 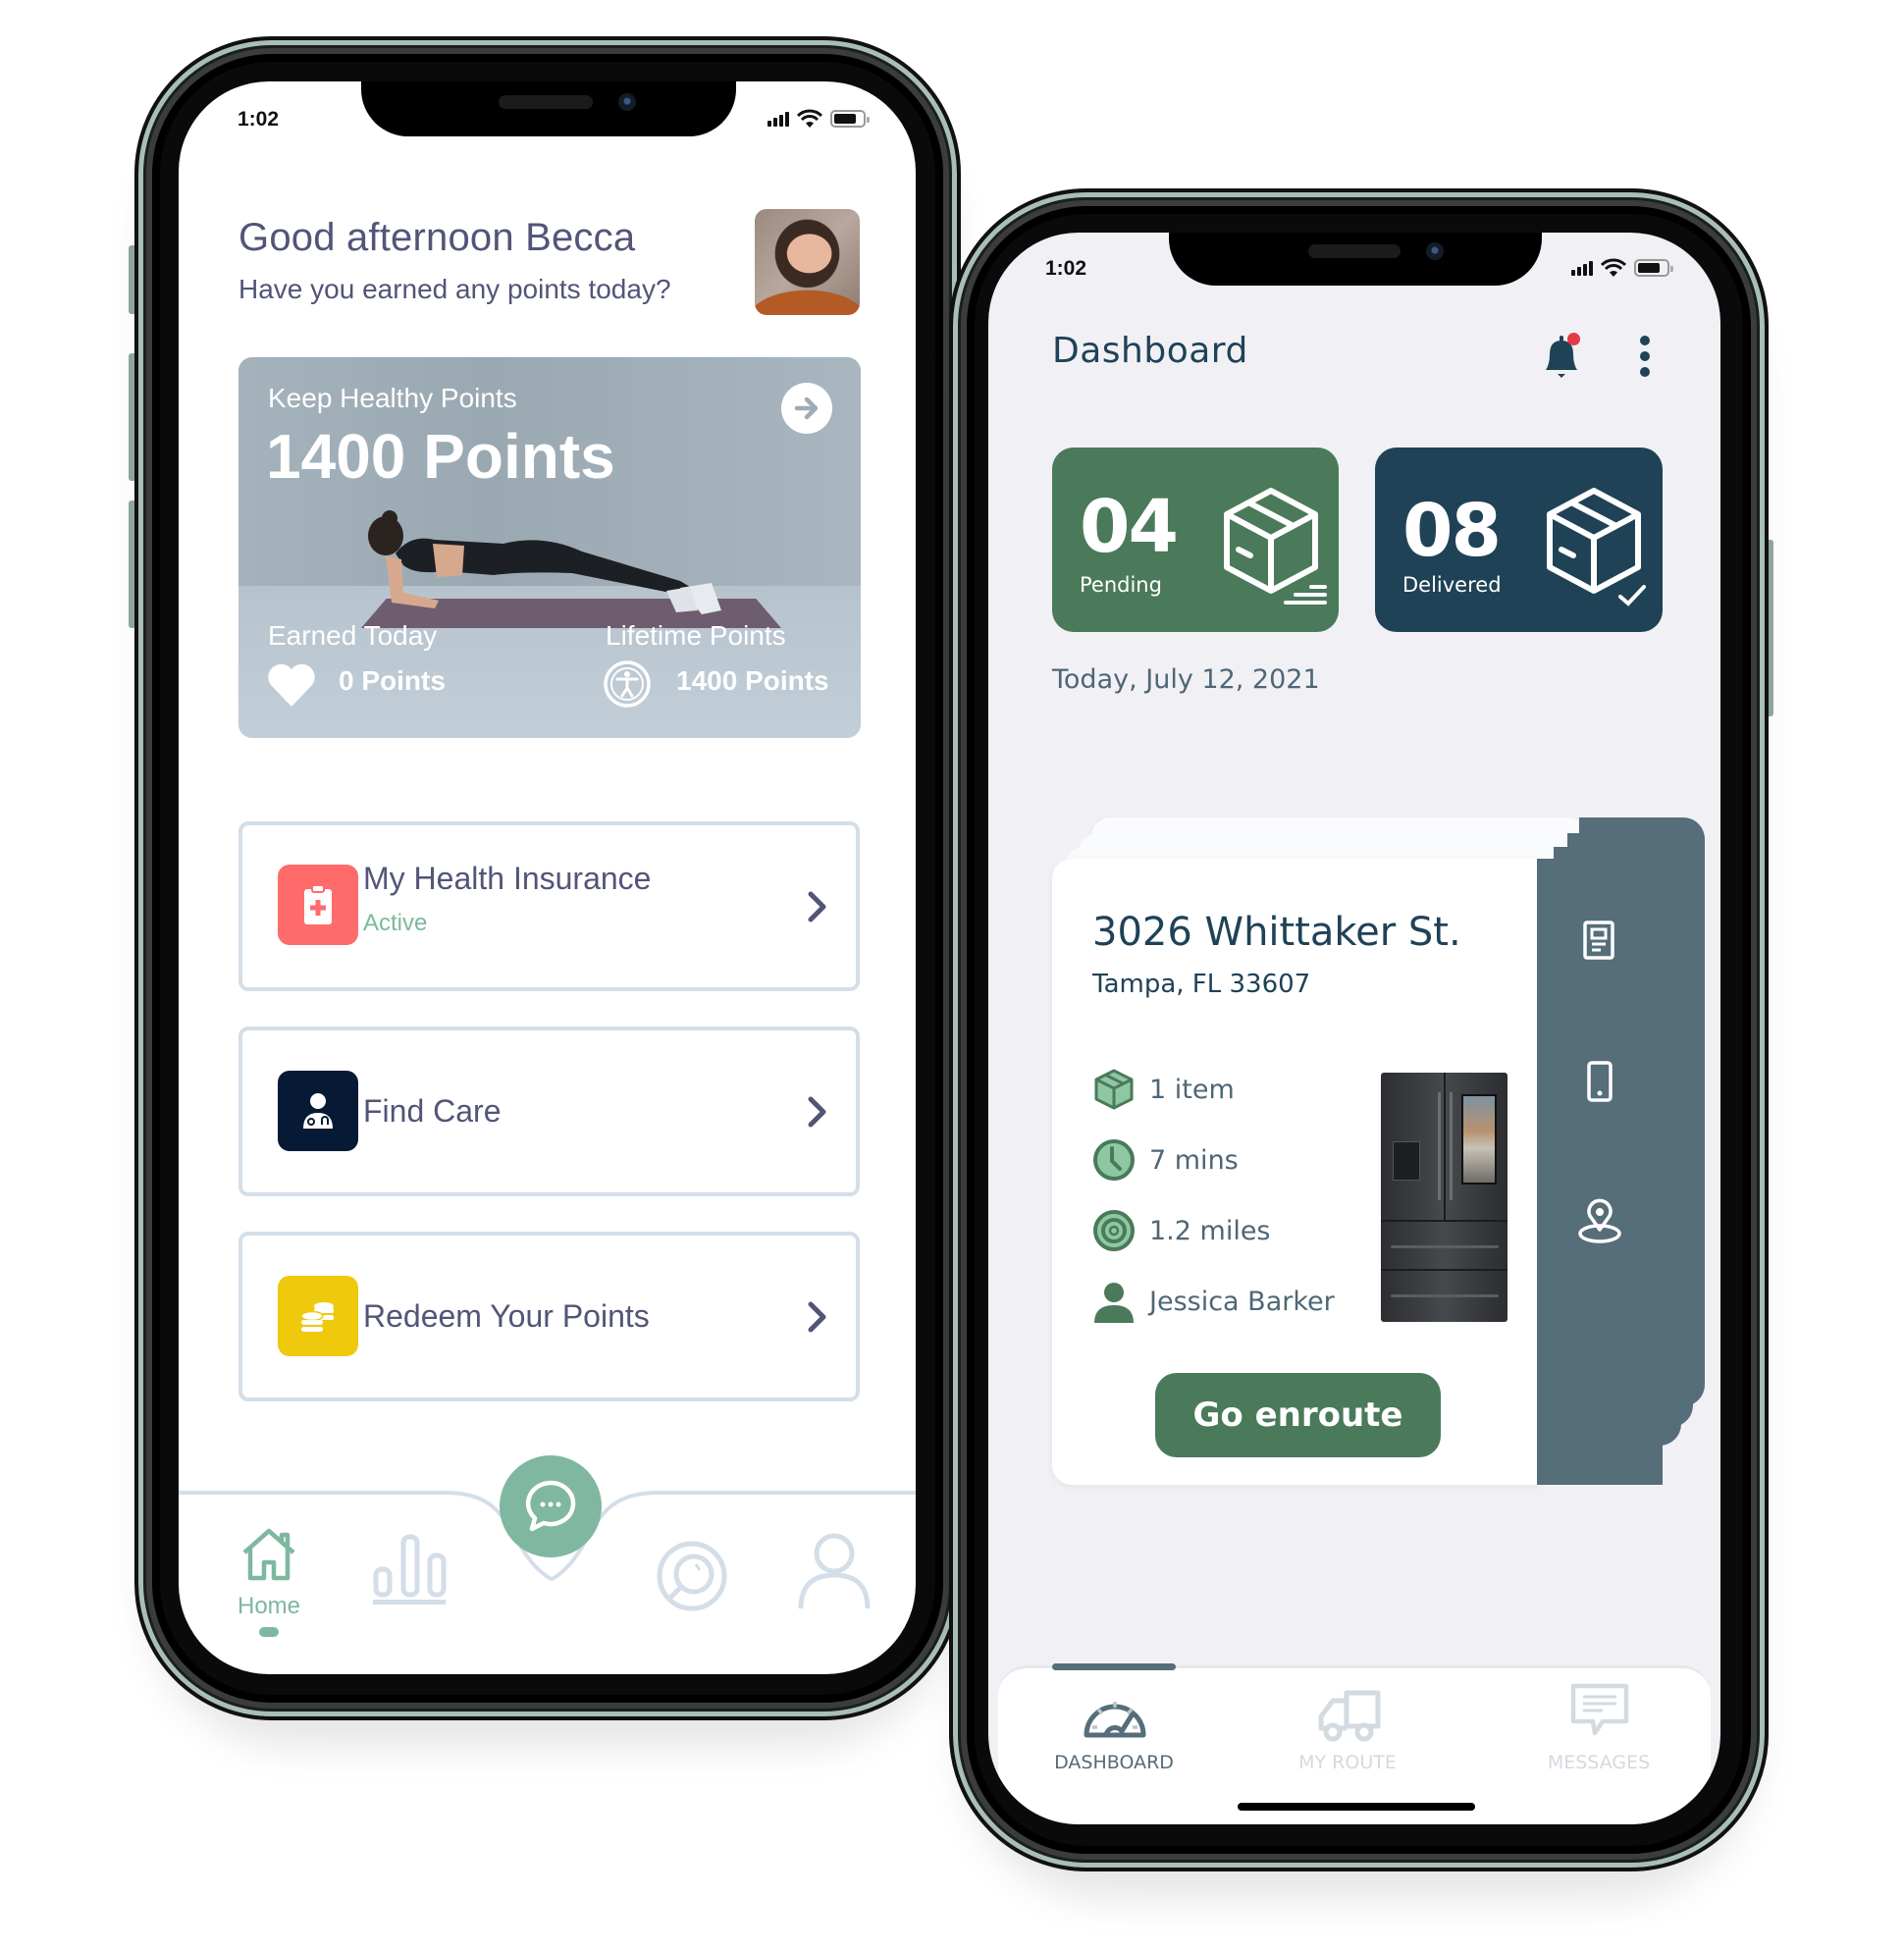 I want to click on earned-today-value: 0 Points, so click(x=392, y=681).